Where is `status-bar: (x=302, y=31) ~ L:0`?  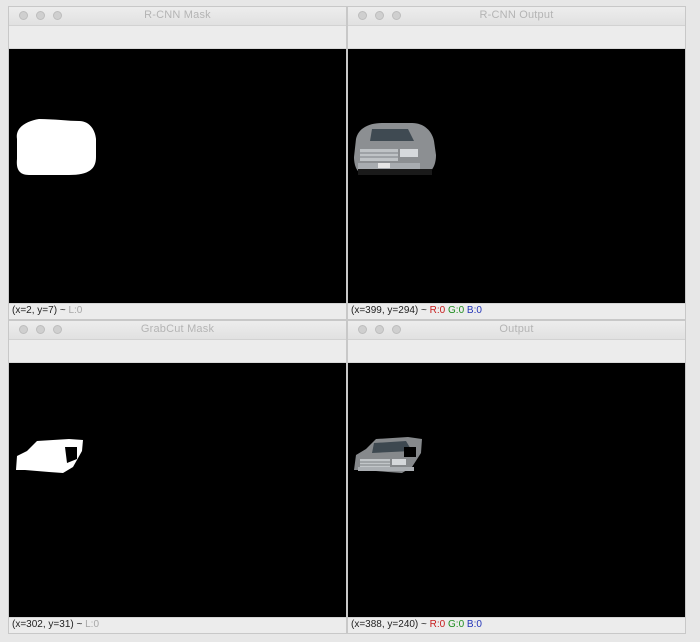 status-bar: (x=302, y=31) ~ L:0 is located at coordinates (177, 625).